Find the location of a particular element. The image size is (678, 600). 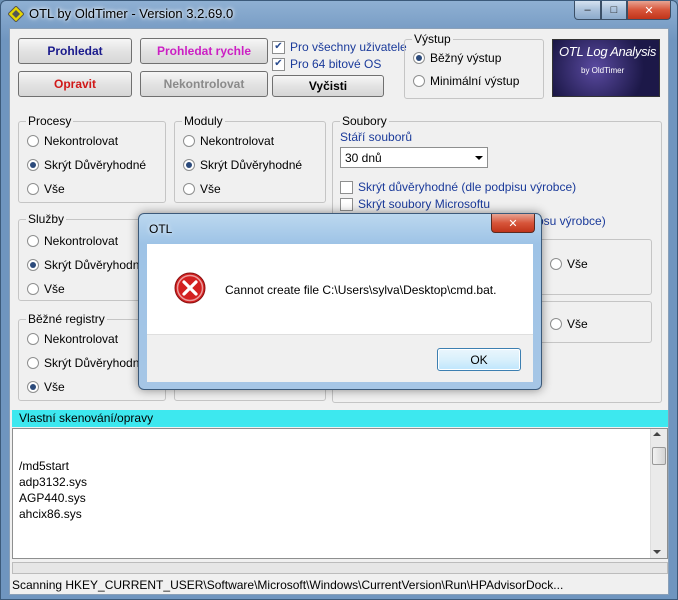

registry-unchecked-radio: Nekontrolovat is located at coordinates (72, 339).